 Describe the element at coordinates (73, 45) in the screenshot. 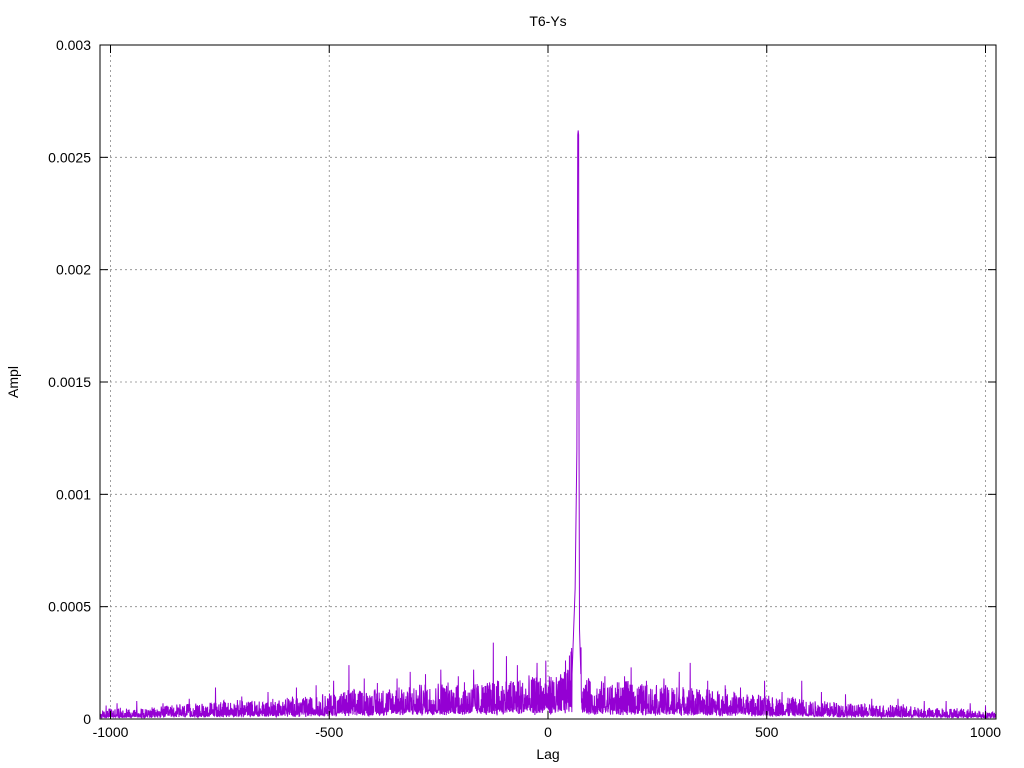

I see `y-tick-label: 0.003` at that location.